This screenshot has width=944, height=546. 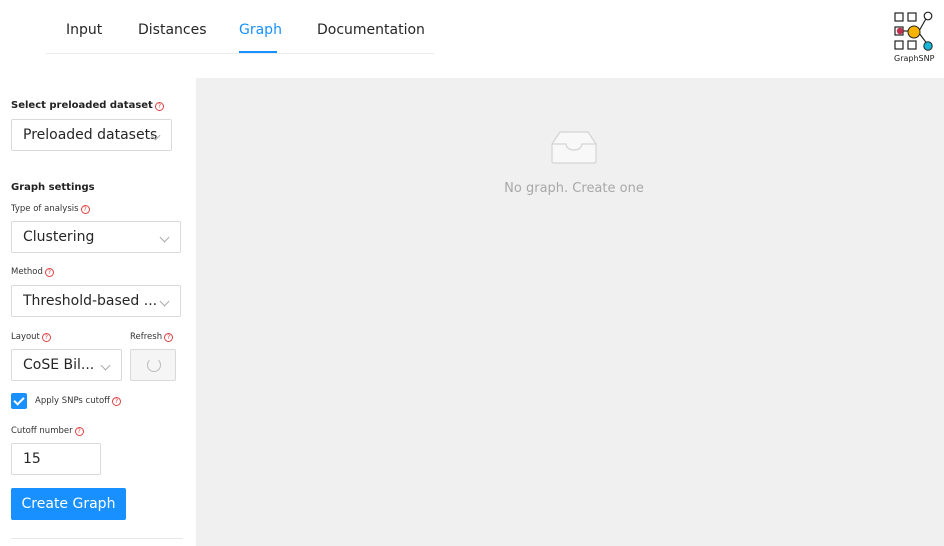 What do you see at coordinates (56, 459) in the screenshot?
I see `cutoff-number-input` at bounding box center [56, 459].